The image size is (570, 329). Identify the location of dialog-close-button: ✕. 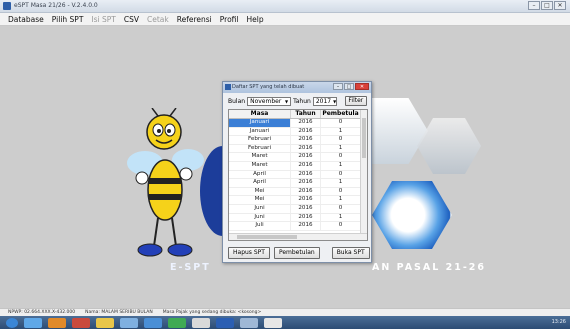
(362, 86).